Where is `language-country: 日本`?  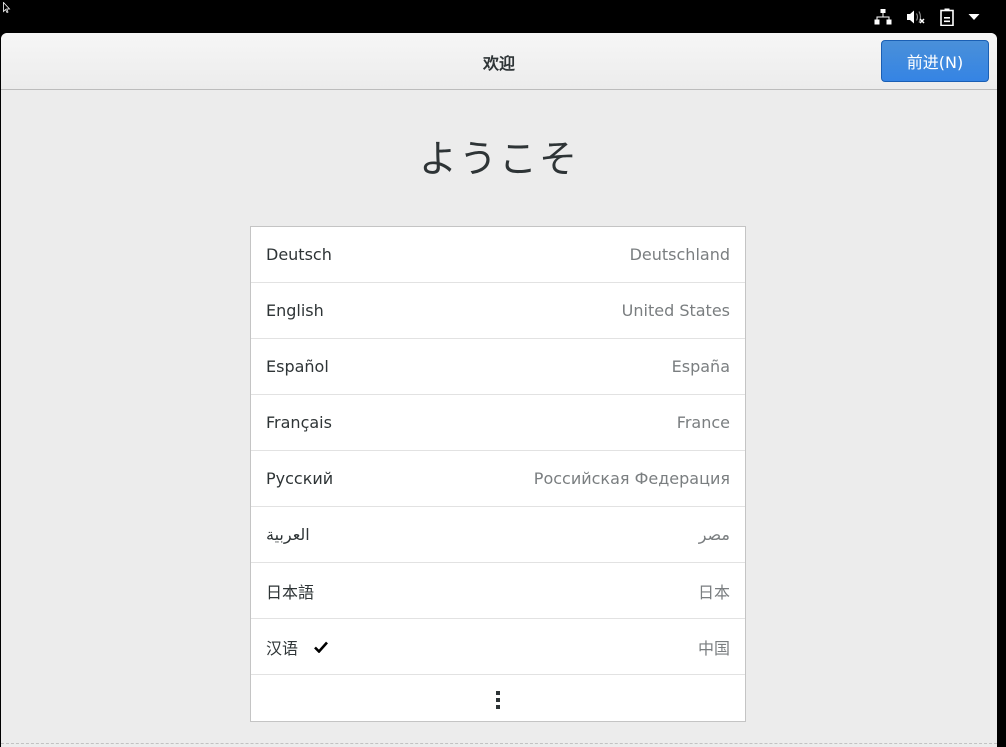
language-country: 日本 is located at coordinates (713, 592).